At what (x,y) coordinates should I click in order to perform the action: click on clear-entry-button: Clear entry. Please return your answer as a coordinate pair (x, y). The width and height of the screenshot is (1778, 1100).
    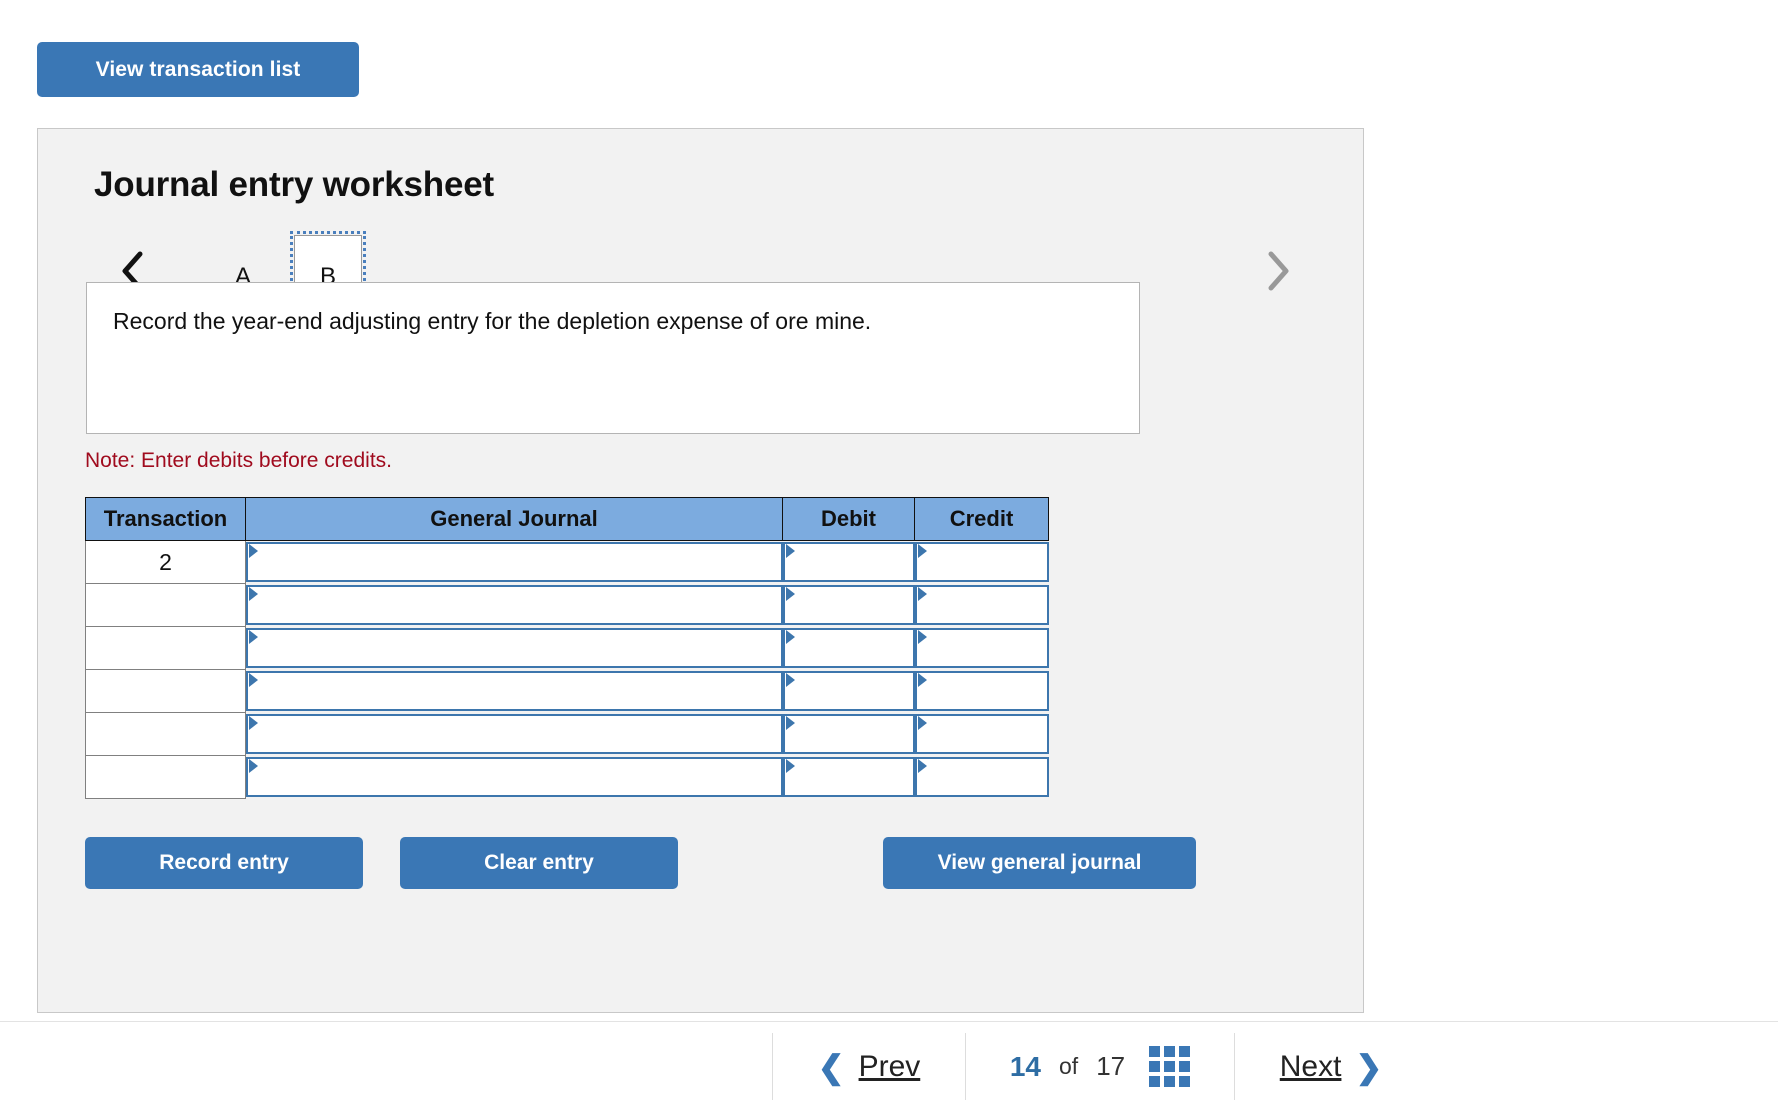
    Looking at the image, I should click on (539, 863).